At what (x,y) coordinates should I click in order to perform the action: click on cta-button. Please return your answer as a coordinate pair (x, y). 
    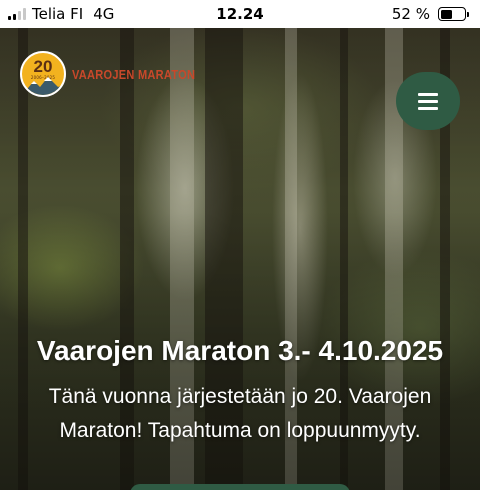
    Looking at the image, I should click on (240, 487).